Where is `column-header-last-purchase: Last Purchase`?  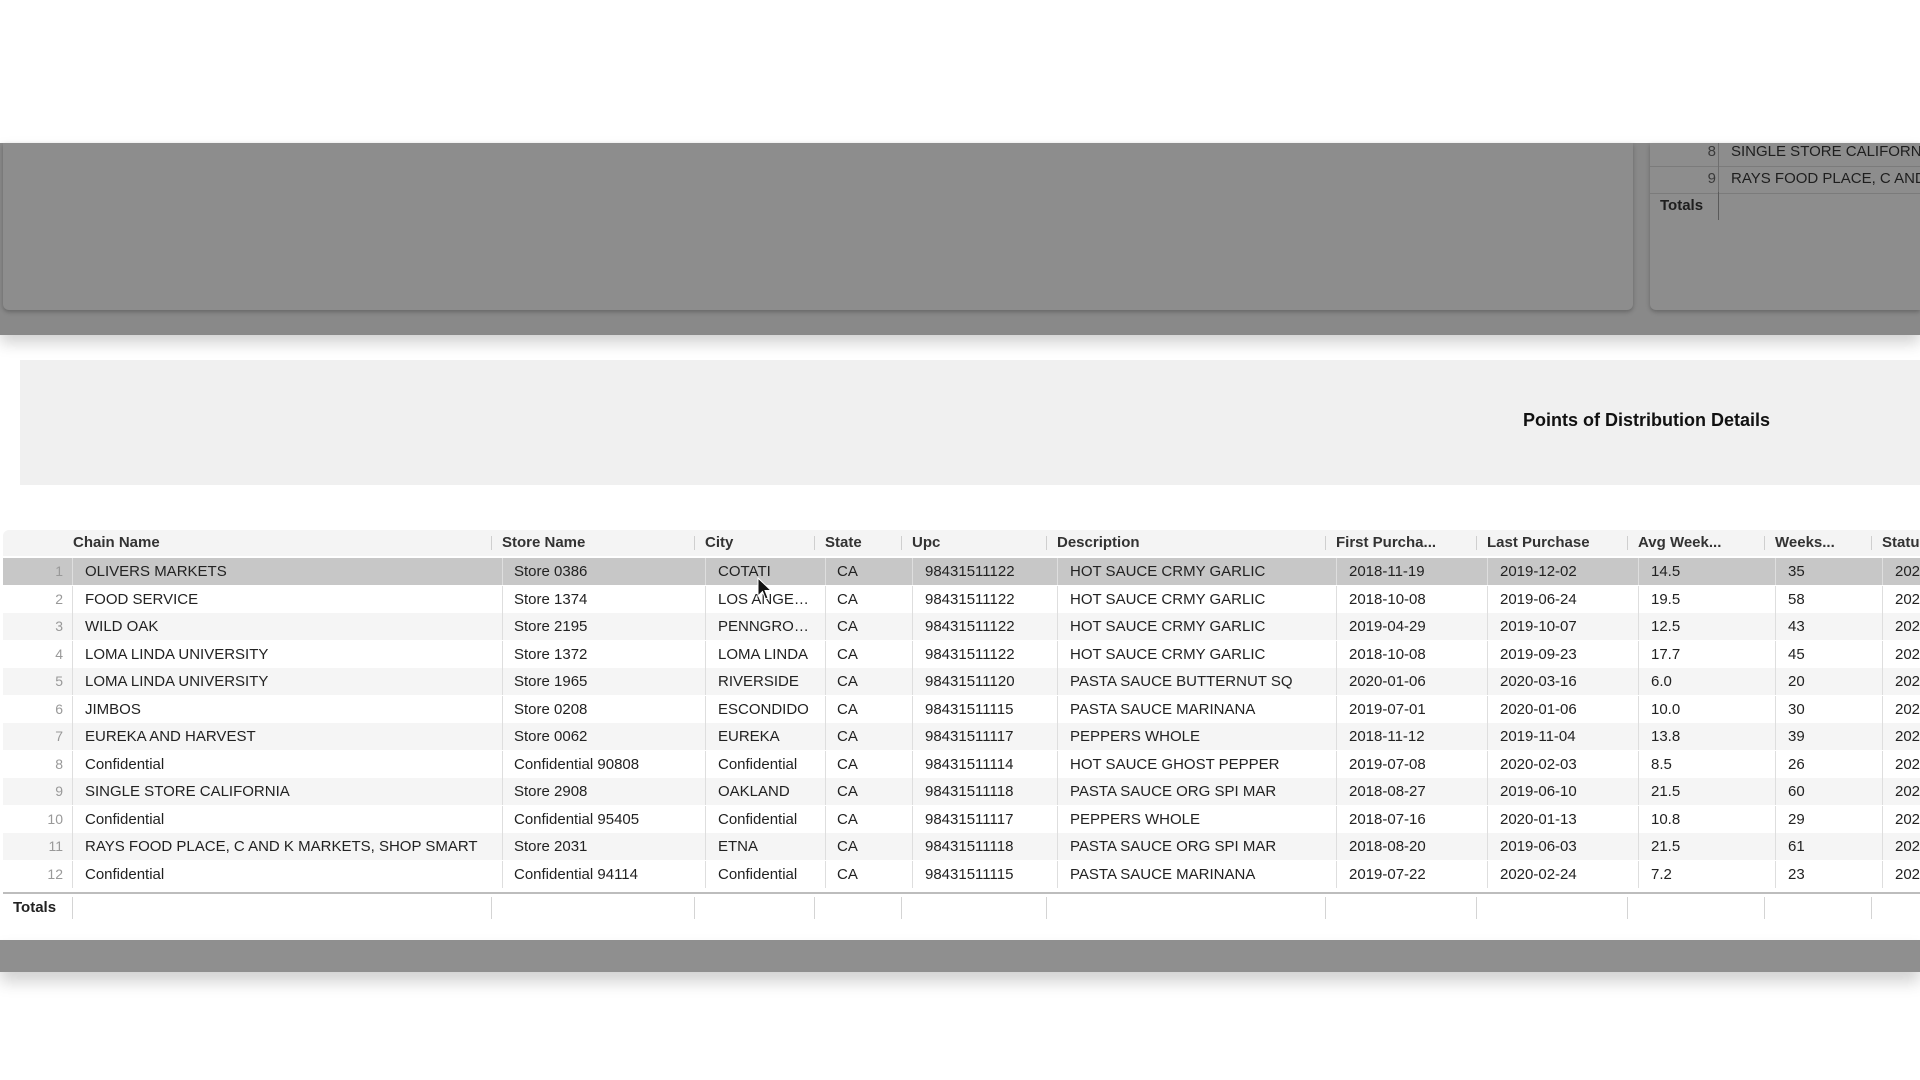
column-header-last-purchase: Last Purchase is located at coordinates (1557, 543).